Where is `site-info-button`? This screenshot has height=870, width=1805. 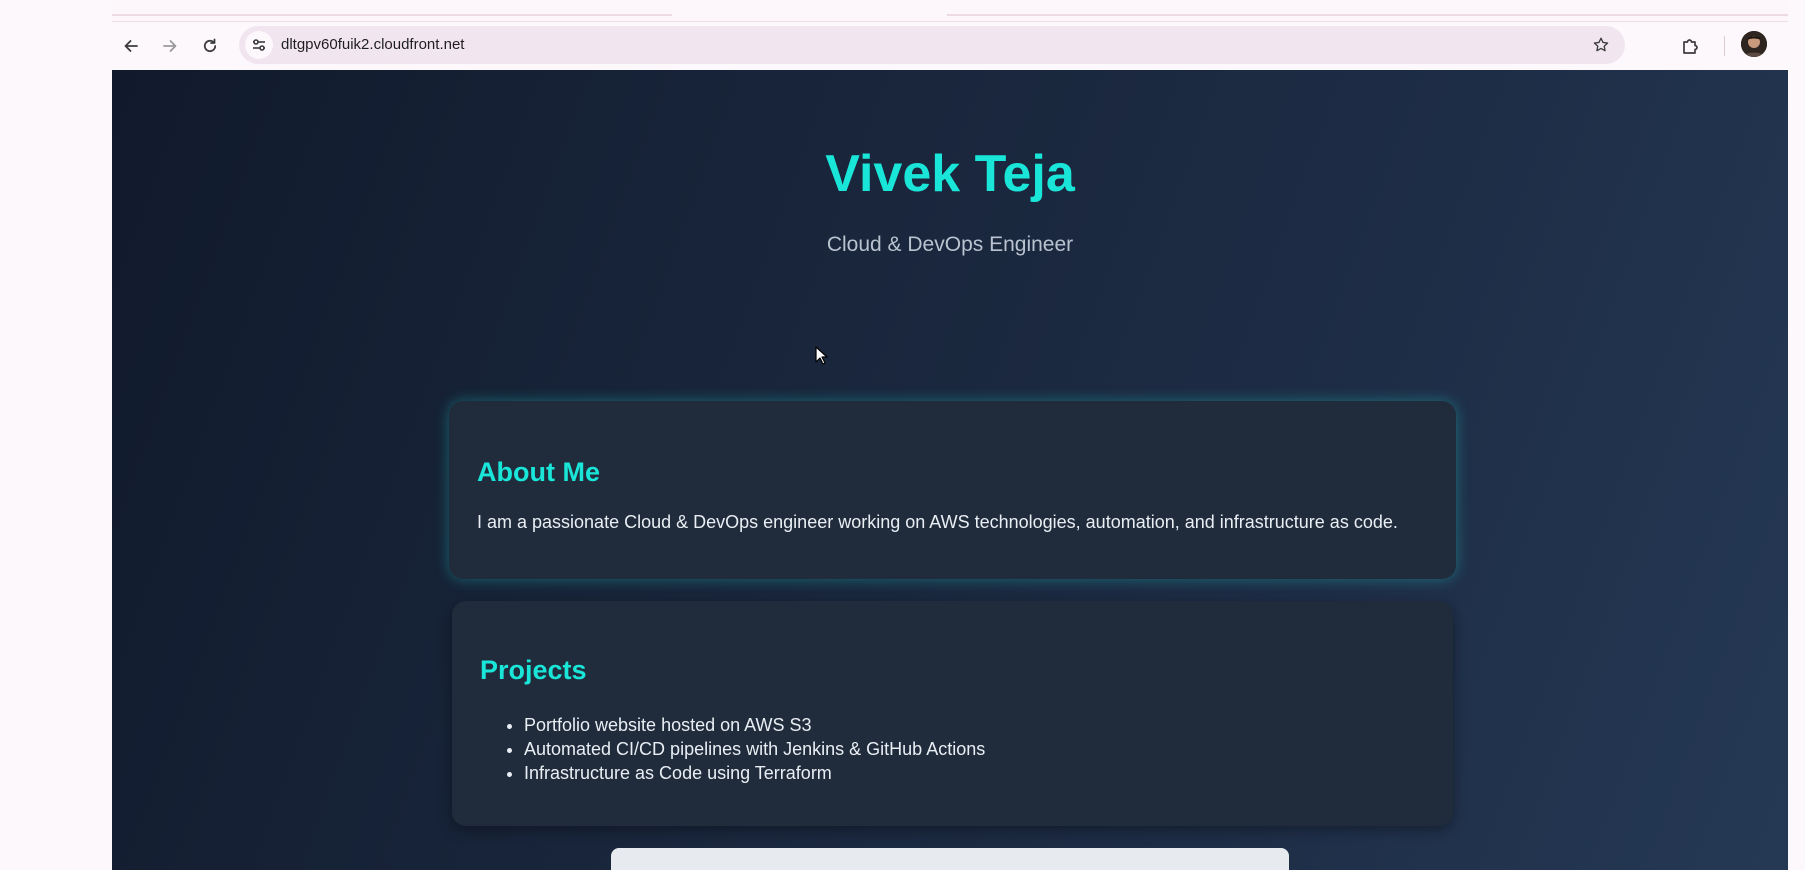
site-info-button is located at coordinates (259, 45).